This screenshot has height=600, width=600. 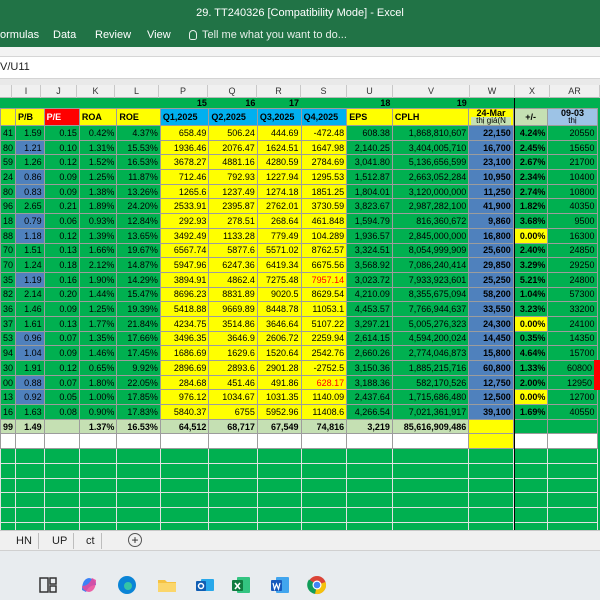 I want to click on cell-eps: 1,594.79, so click(x=369, y=221).